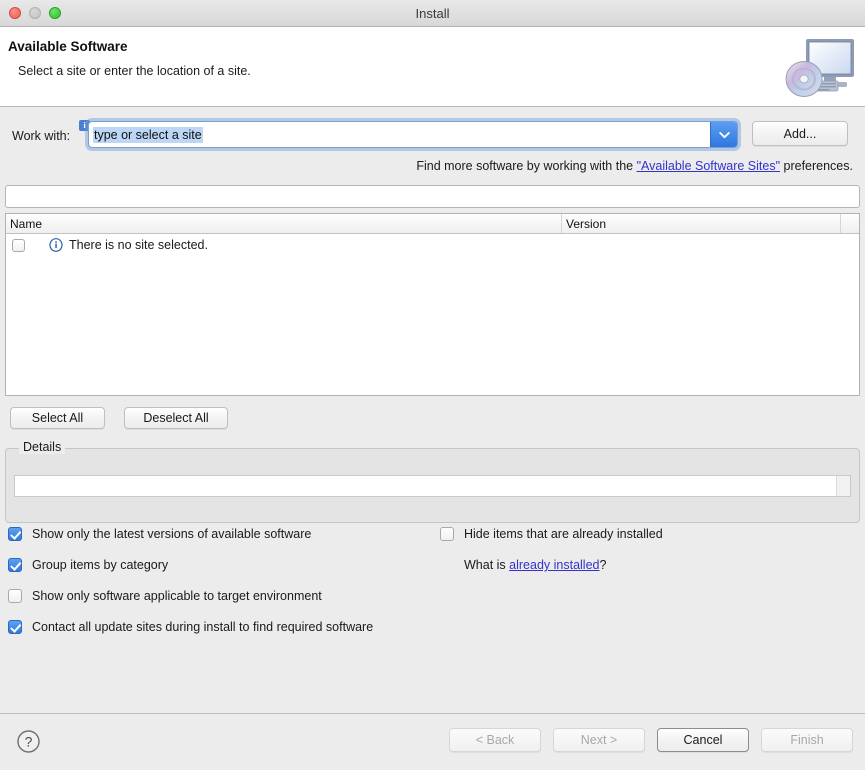 This screenshot has width=865, height=770. I want to click on option-group-by-category: Group items by category, so click(218, 565).